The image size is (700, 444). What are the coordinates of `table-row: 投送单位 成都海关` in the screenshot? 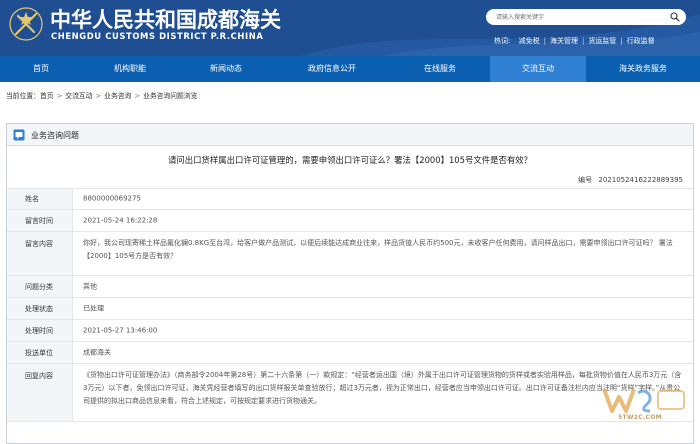 It's located at (350, 353).